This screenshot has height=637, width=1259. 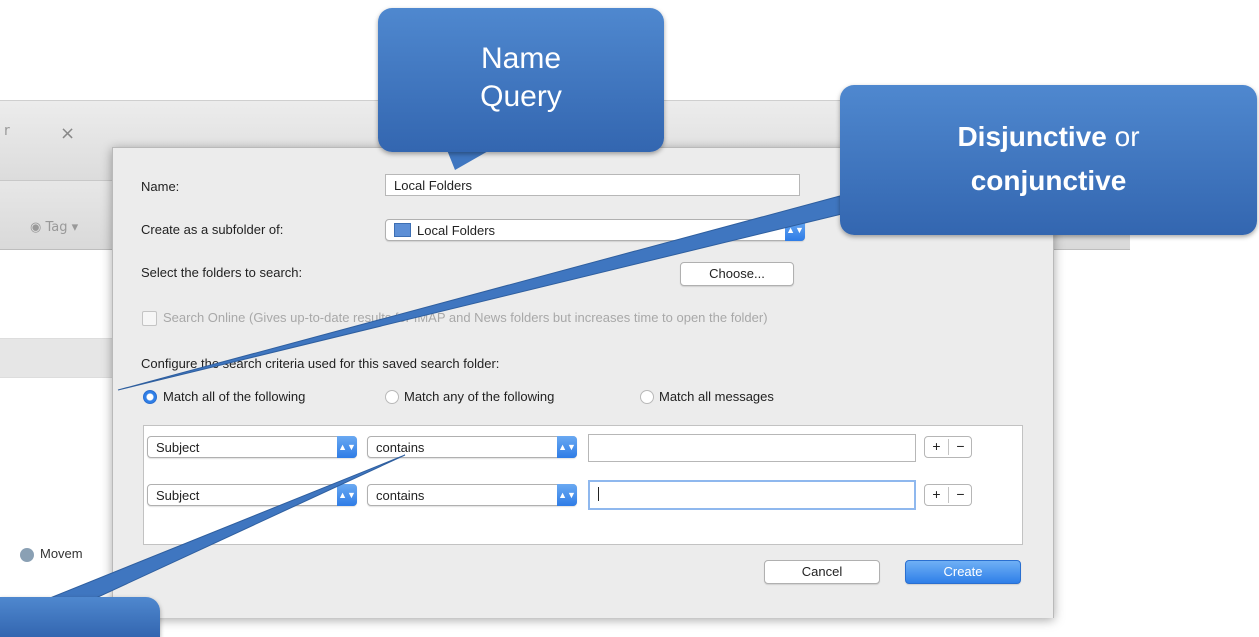 What do you see at coordinates (752, 448) in the screenshot?
I see `rule-1-value-input` at bounding box center [752, 448].